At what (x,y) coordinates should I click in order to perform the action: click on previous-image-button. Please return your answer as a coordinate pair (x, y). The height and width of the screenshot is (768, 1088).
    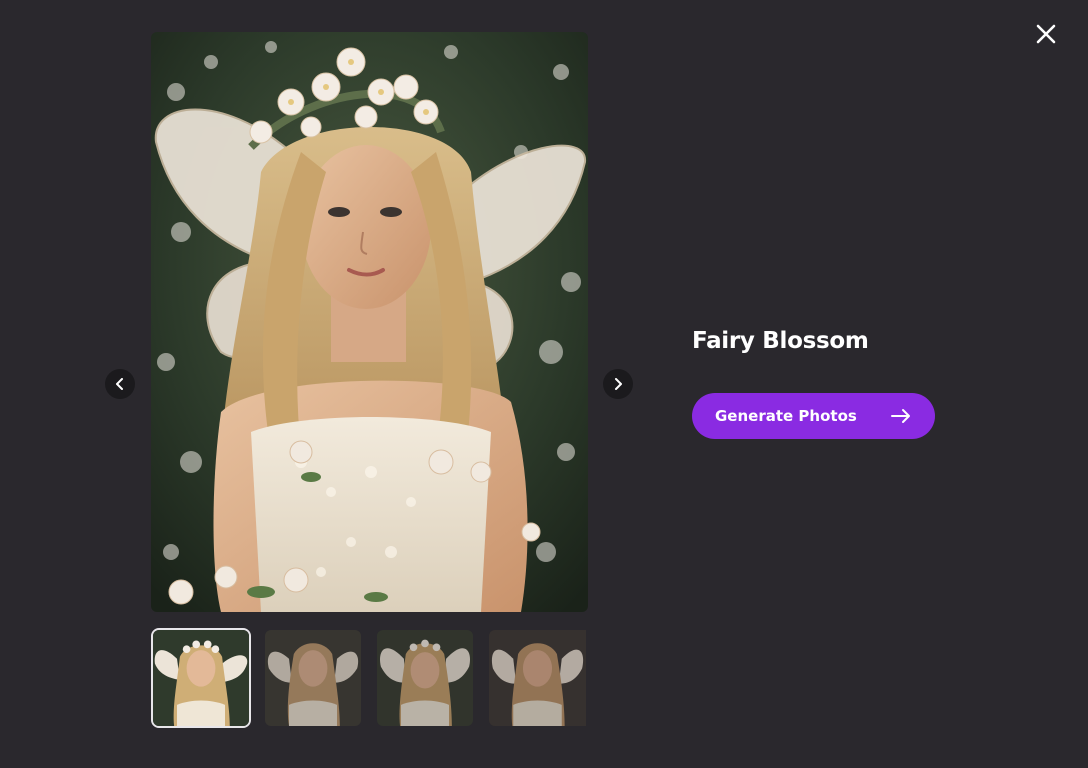
    Looking at the image, I should click on (120, 384).